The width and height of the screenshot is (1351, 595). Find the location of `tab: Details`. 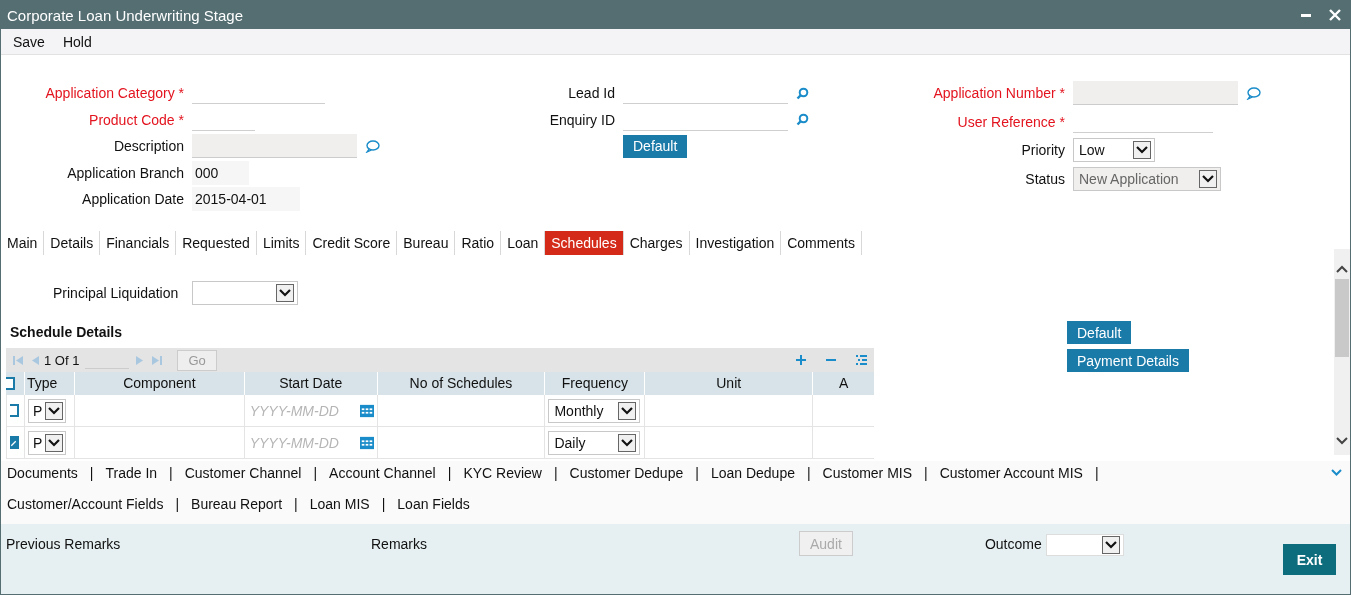

tab: Details is located at coordinates (72, 243).